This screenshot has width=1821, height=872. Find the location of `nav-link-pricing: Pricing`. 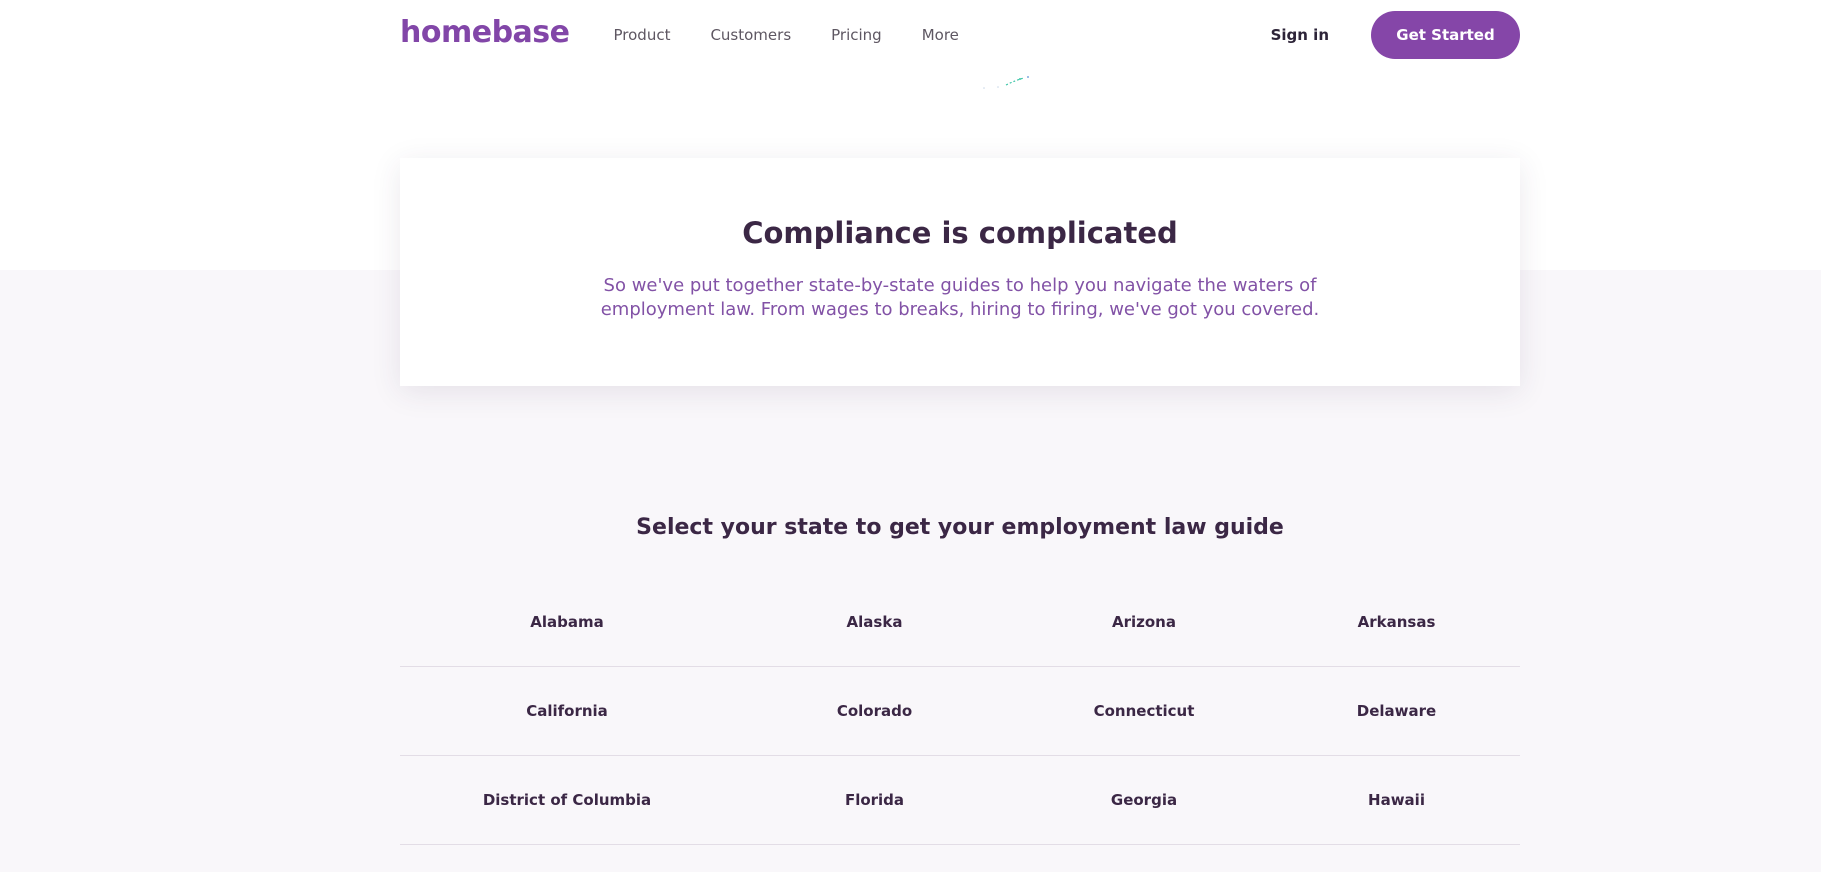

nav-link-pricing: Pricing is located at coordinates (856, 35).